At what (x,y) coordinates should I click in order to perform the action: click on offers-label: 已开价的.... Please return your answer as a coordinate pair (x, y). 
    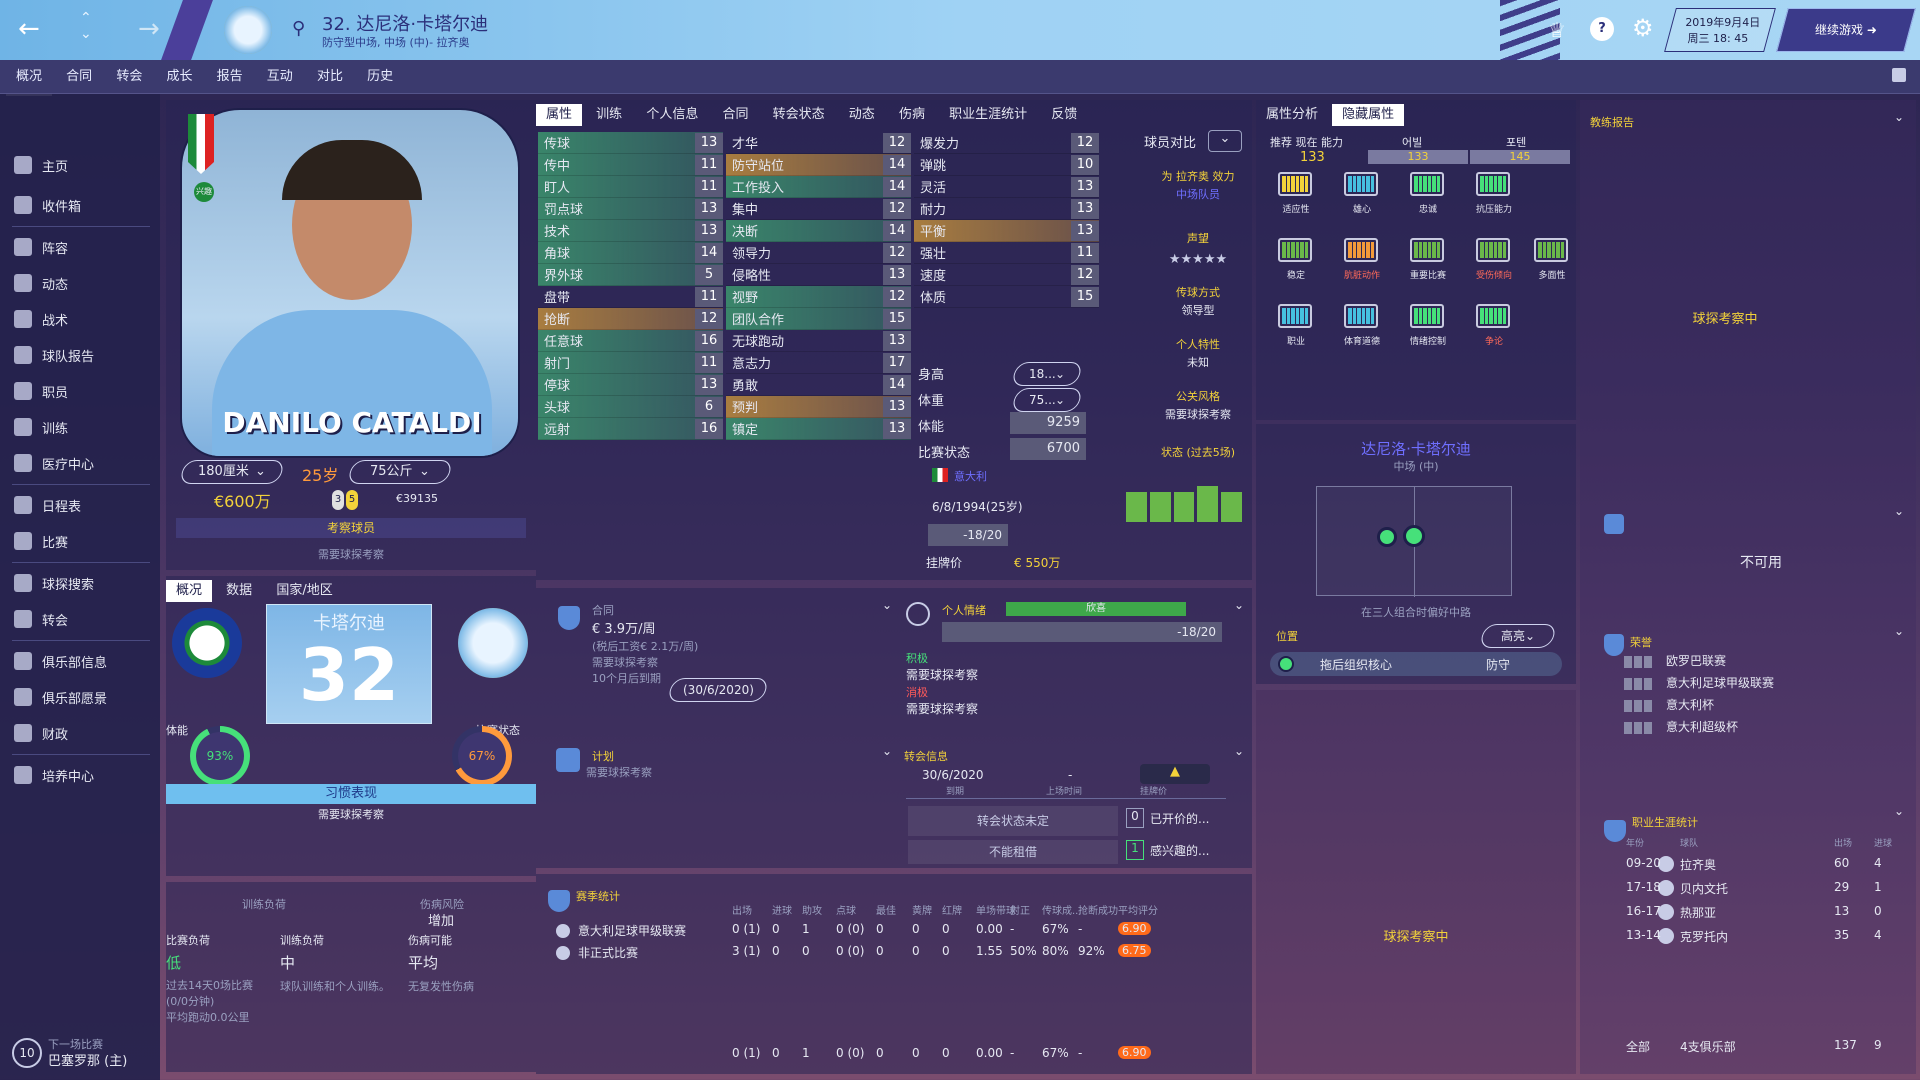
    Looking at the image, I should click on (1179, 818).